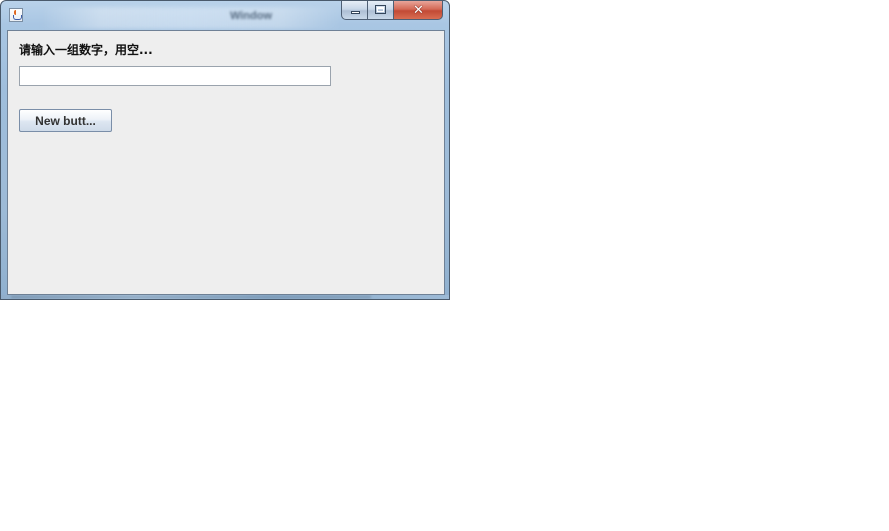  I want to click on close-button: ✕, so click(418, 10).